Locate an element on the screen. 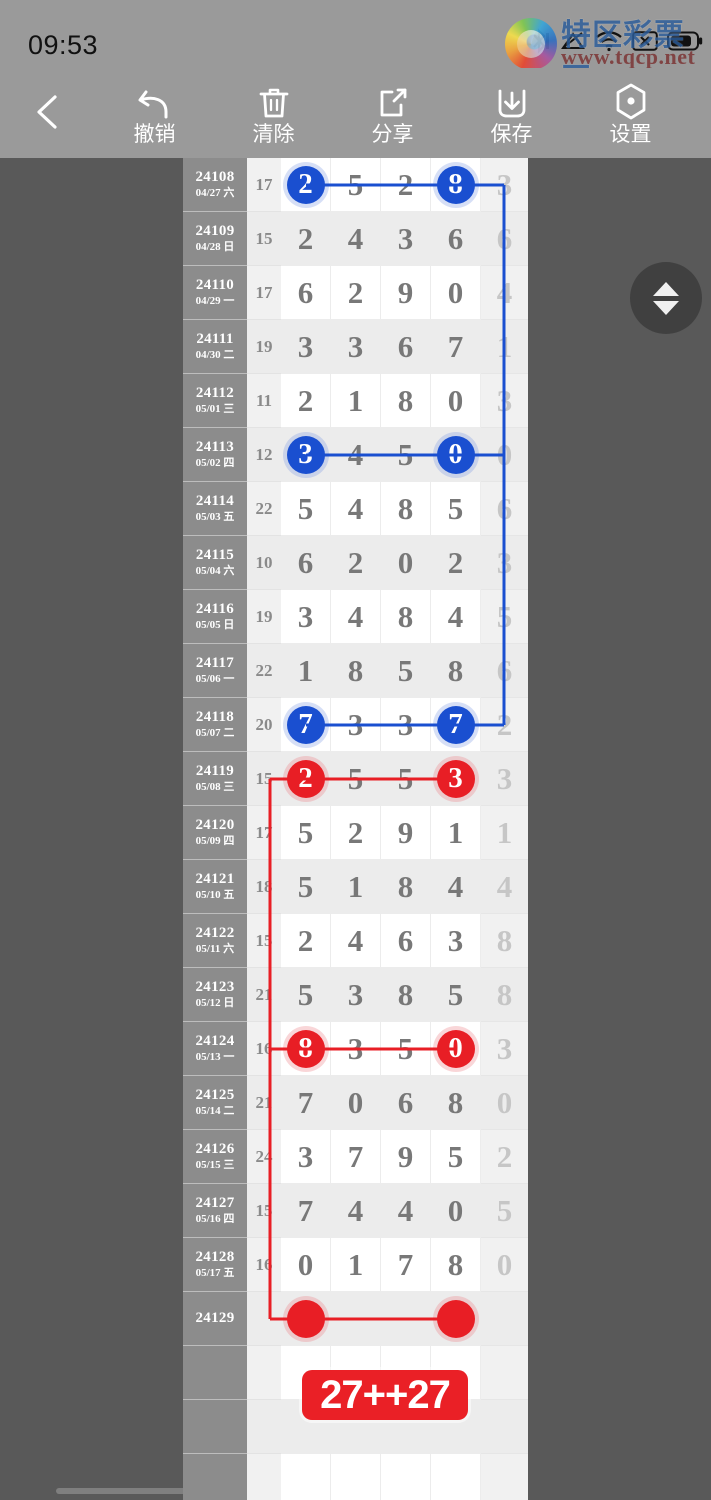 This screenshot has height=1500, width=711. back-button is located at coordinates (47, 113).